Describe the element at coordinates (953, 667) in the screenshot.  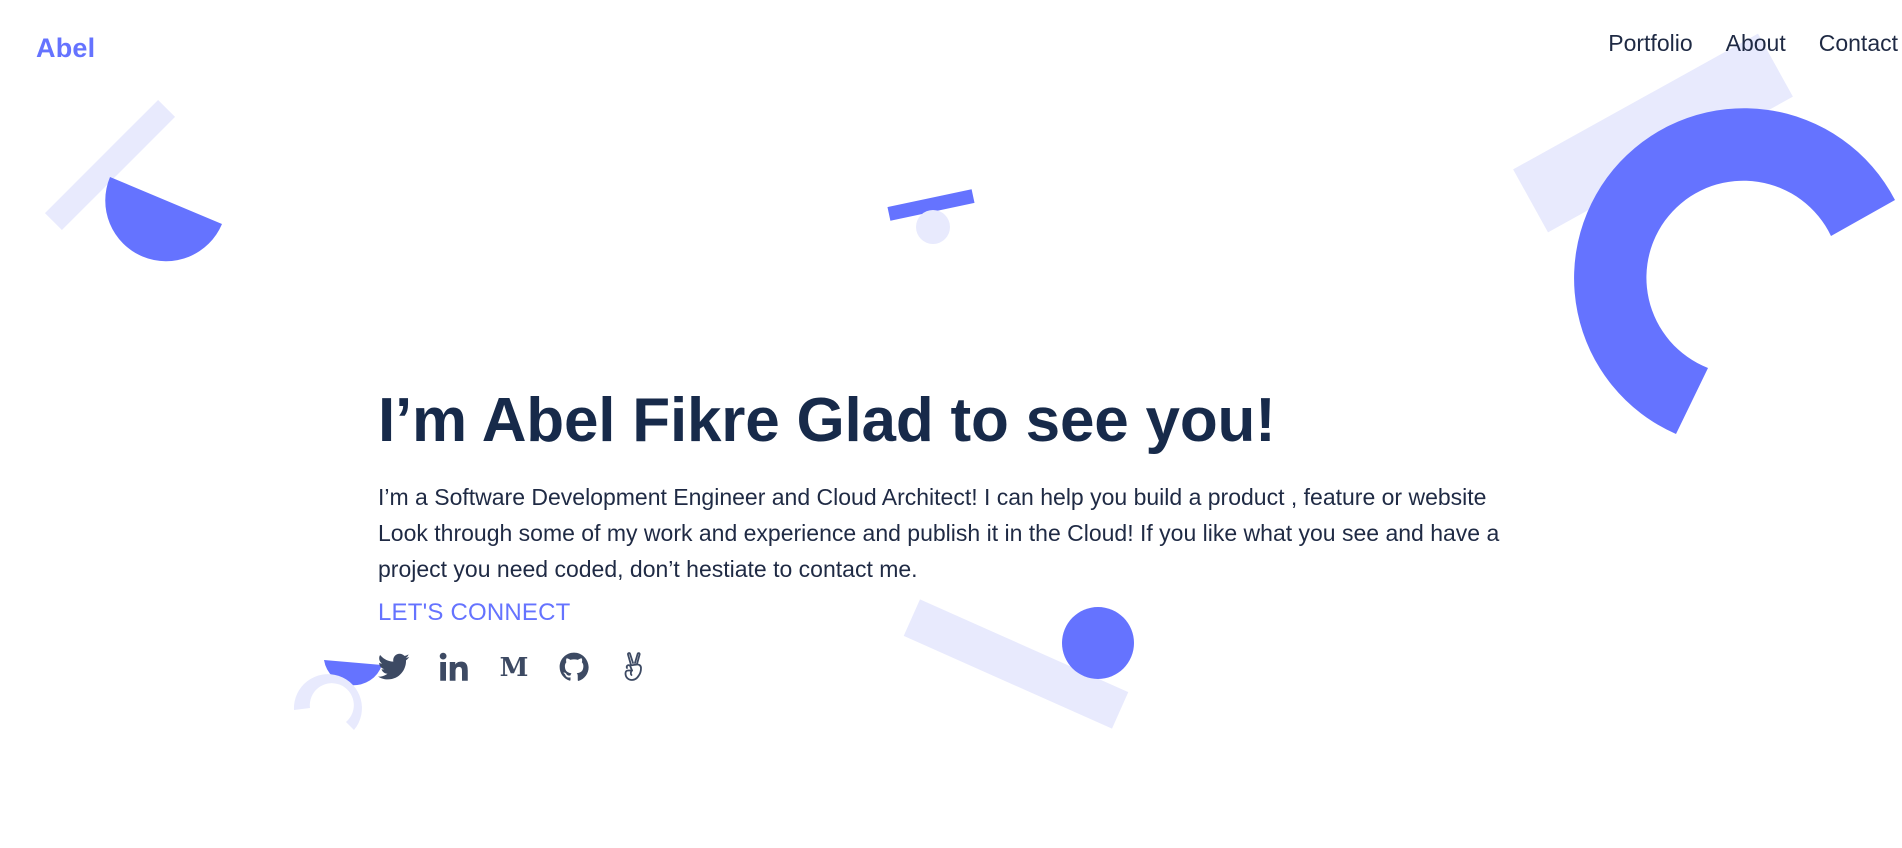
I see `social-links: M` at that location.